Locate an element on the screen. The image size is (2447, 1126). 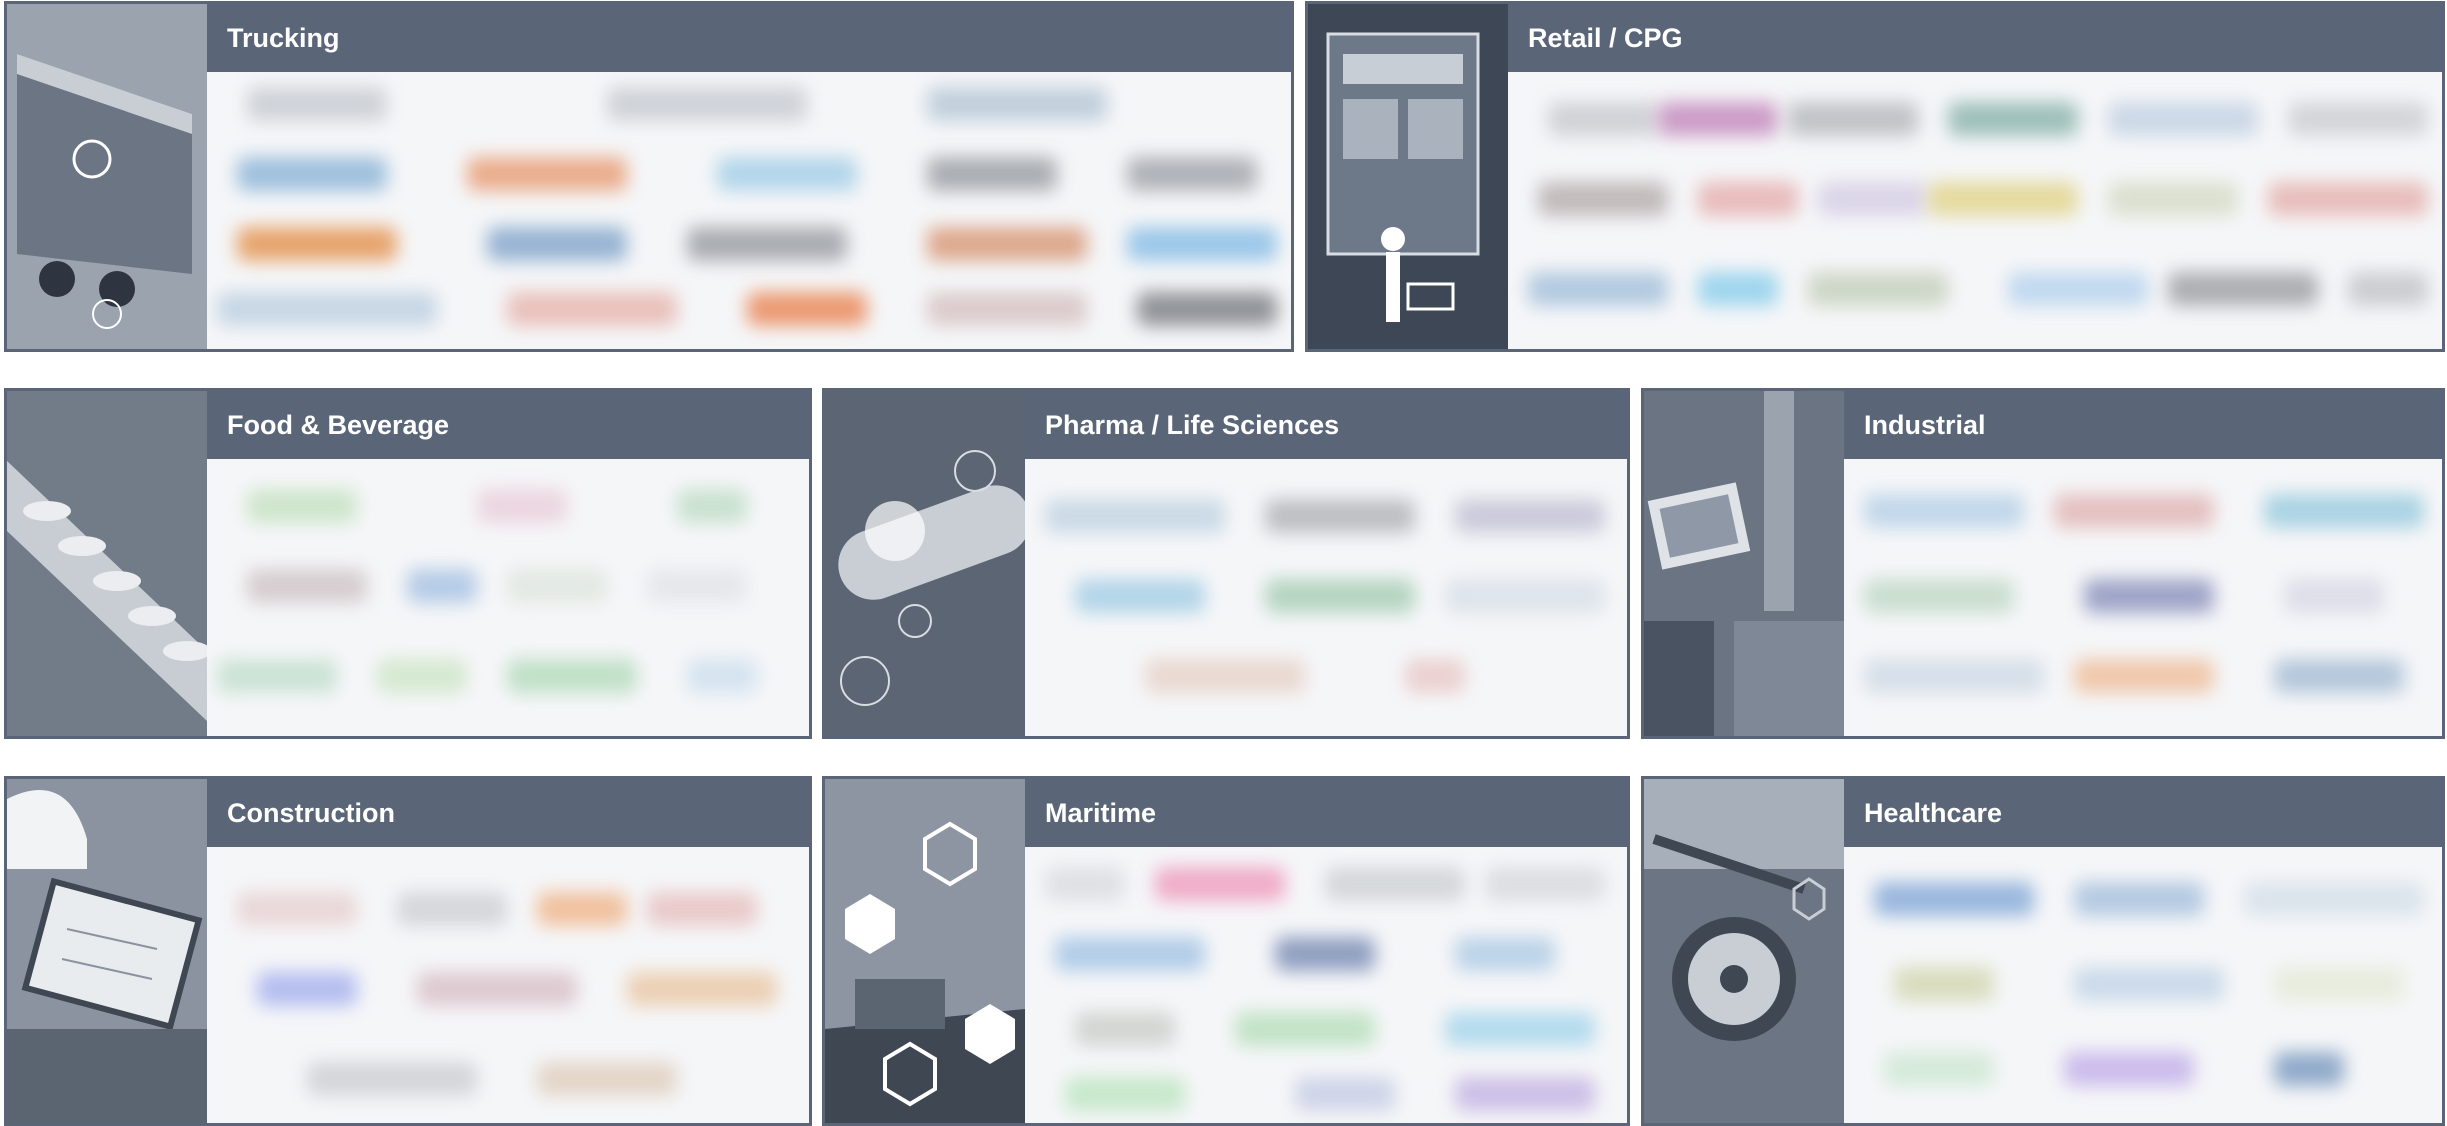
card-title-industrial: Industrial is located at coordinates (2143, 425).